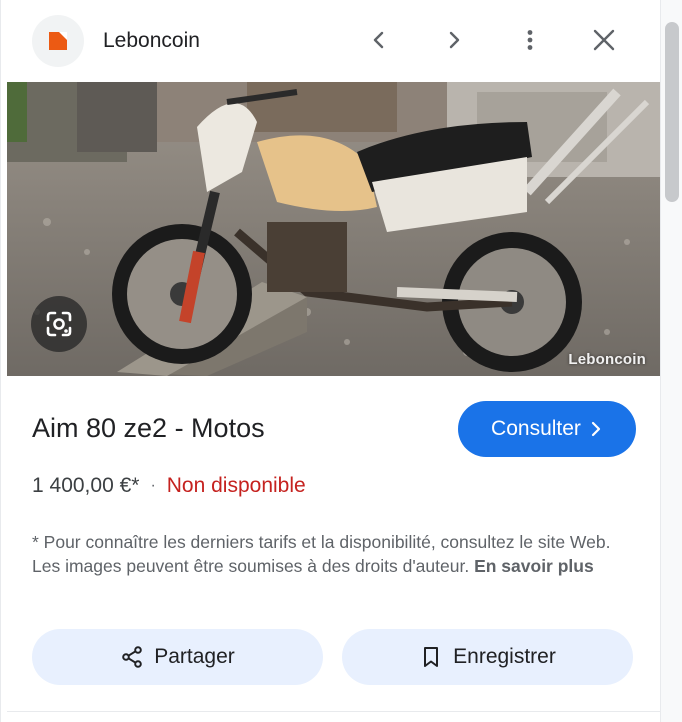 The image size is (682, 722). Describe the element at coordinates (132, 657) in the screenshot. I see `share-icon` at that location.